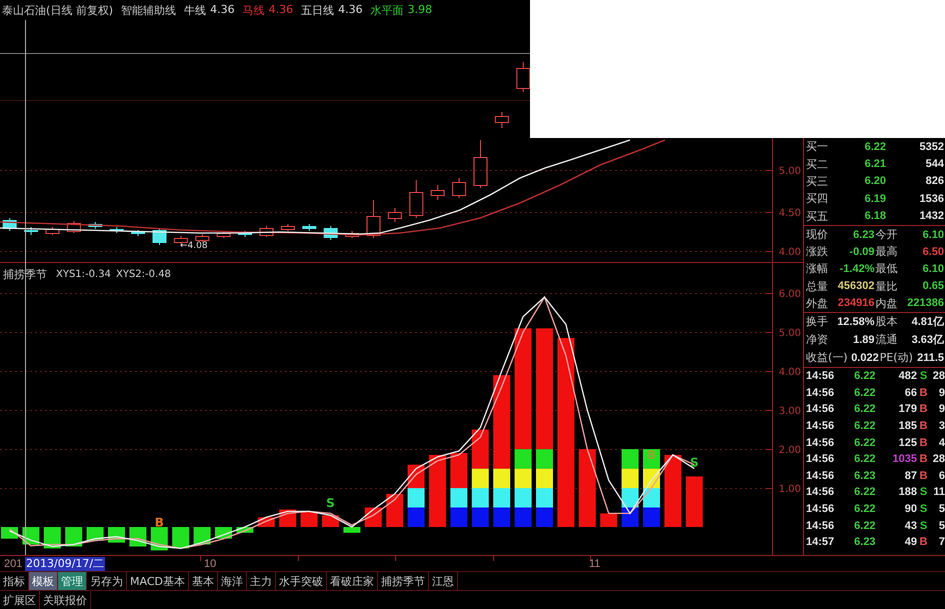  What do you see at coordinates (143, 274) in the screenshot?
I see `indicator-reading: XYS2:-0.48` at bounding box center [143, 274].